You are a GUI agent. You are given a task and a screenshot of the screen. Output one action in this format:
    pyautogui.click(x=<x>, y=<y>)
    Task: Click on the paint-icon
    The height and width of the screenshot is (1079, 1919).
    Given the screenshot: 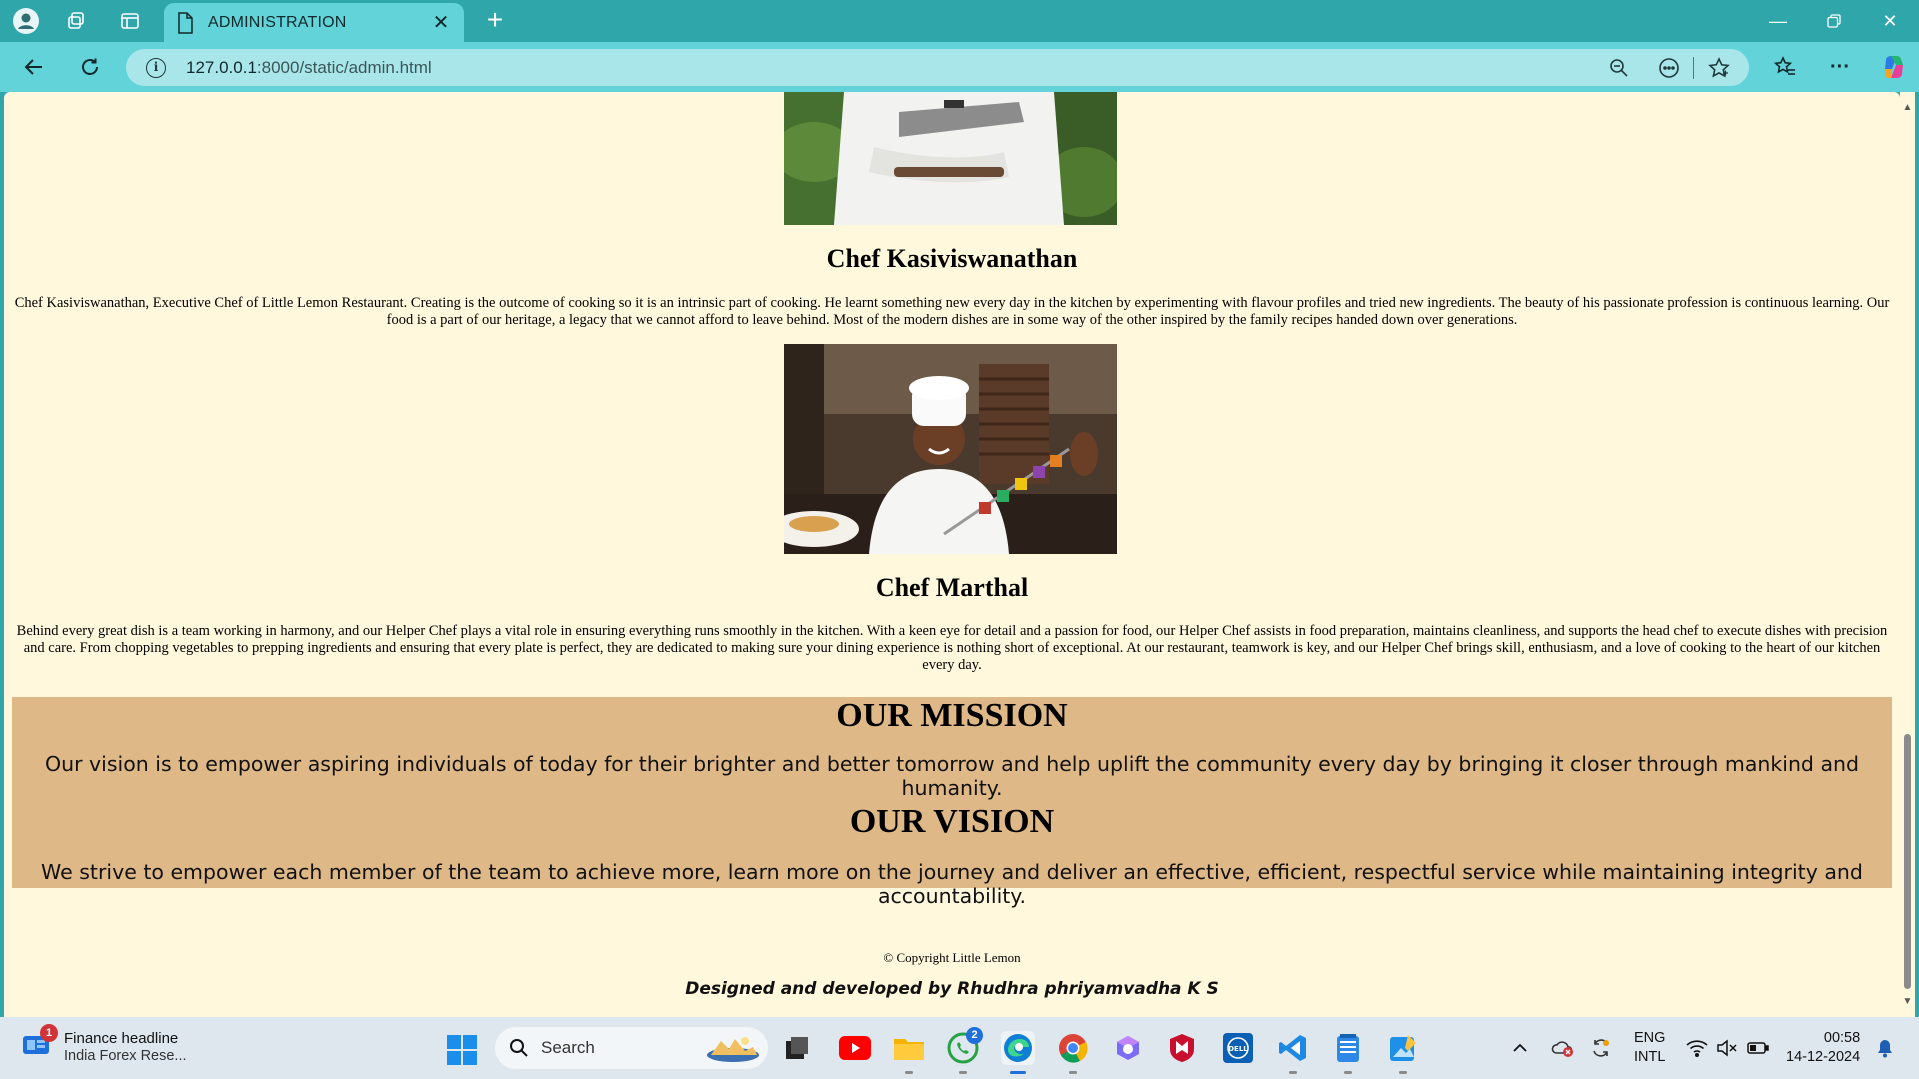 What is the action you would take?
    pyautogui.click(x=1403, y=1052)
    